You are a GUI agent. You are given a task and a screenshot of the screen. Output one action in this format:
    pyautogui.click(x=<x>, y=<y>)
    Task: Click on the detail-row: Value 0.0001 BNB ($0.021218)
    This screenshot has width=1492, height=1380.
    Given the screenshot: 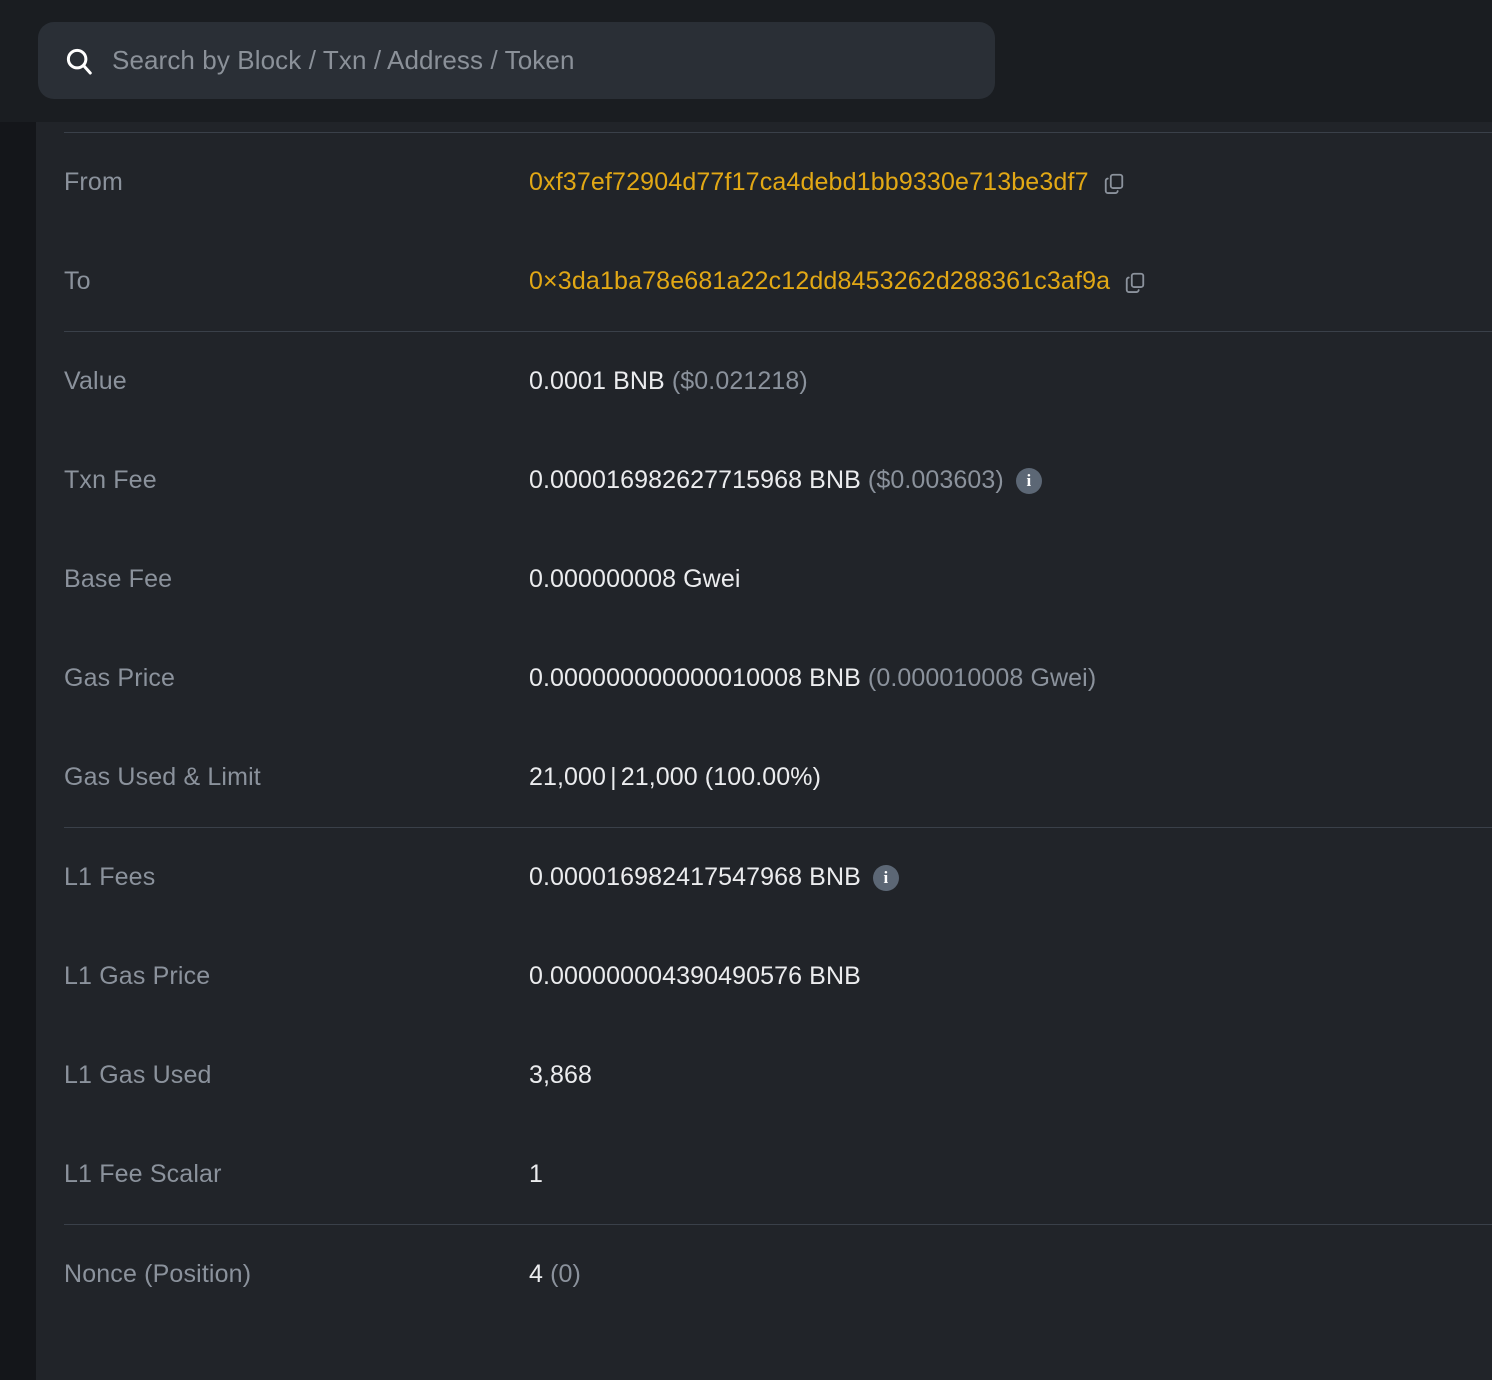 What is the action you would take?
    pyautogui.click(x=764, y=381)
    